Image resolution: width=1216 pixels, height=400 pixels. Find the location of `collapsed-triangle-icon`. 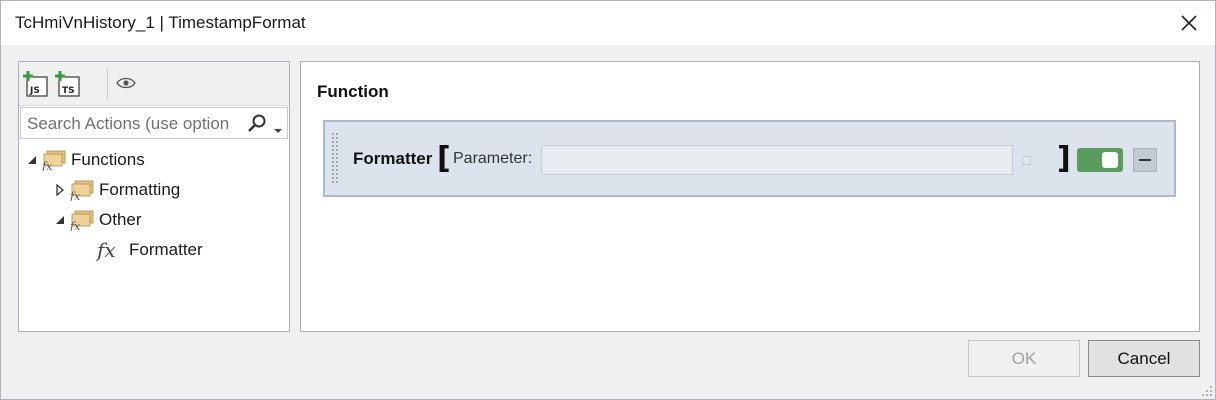

collapsed-triangle-icon is located at coordinates (60, 190).